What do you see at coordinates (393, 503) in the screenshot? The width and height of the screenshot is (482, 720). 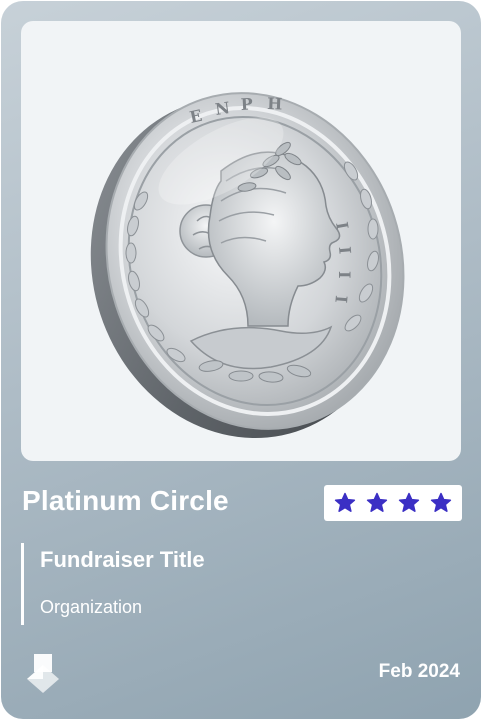 I see `star-rating` at bounding box center [393, 503].